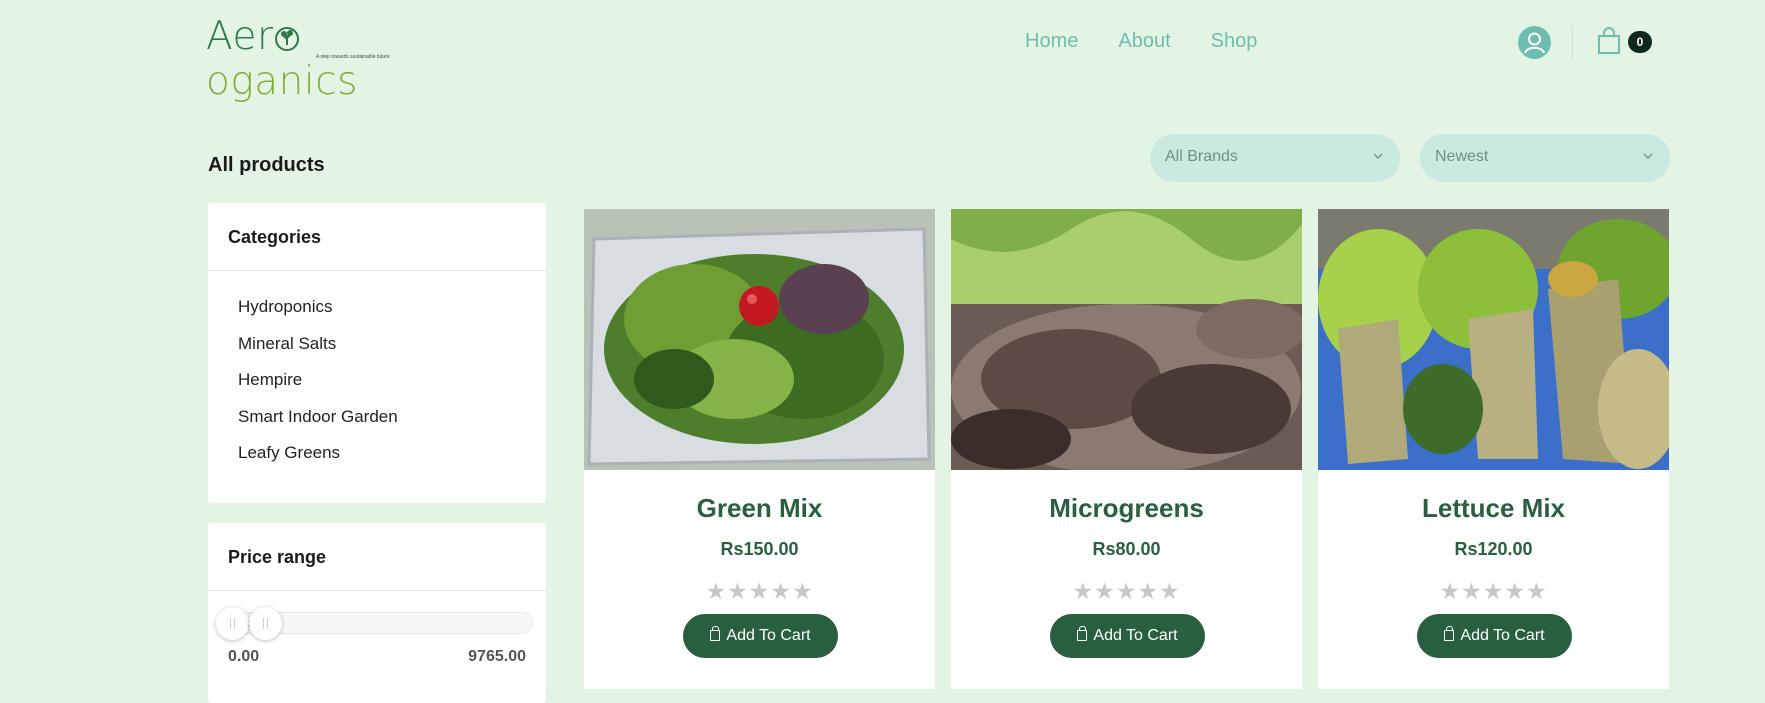  Describe the element at coordinates (1493, 549) in the screenshot. I see `product-price: Rs120.00` at that location.